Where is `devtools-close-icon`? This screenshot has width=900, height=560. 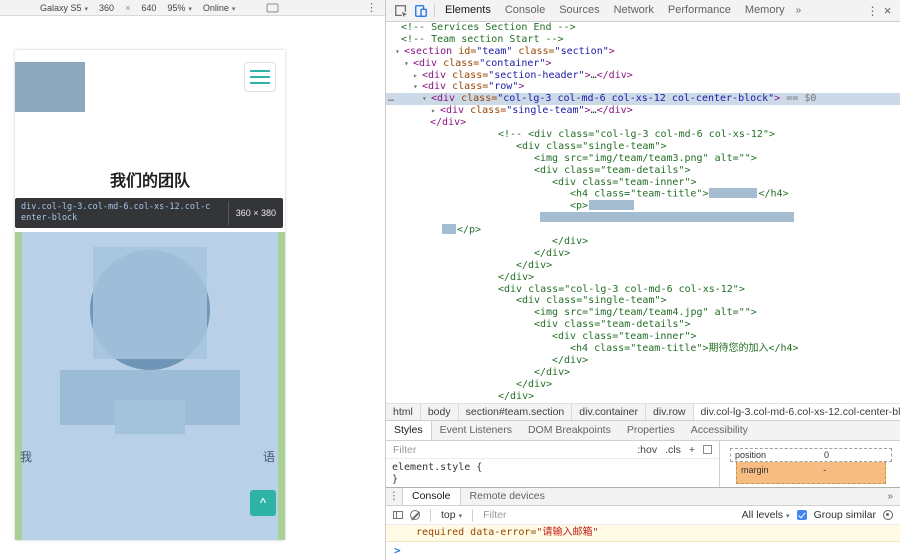
devtools-close-icon is located at coordinates (887, 11).